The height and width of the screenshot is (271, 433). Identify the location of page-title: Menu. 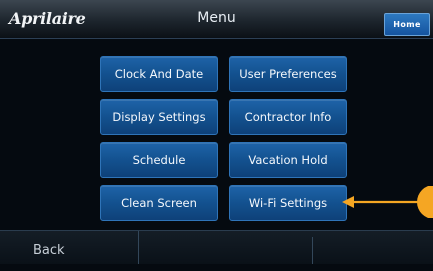
(216, 18).